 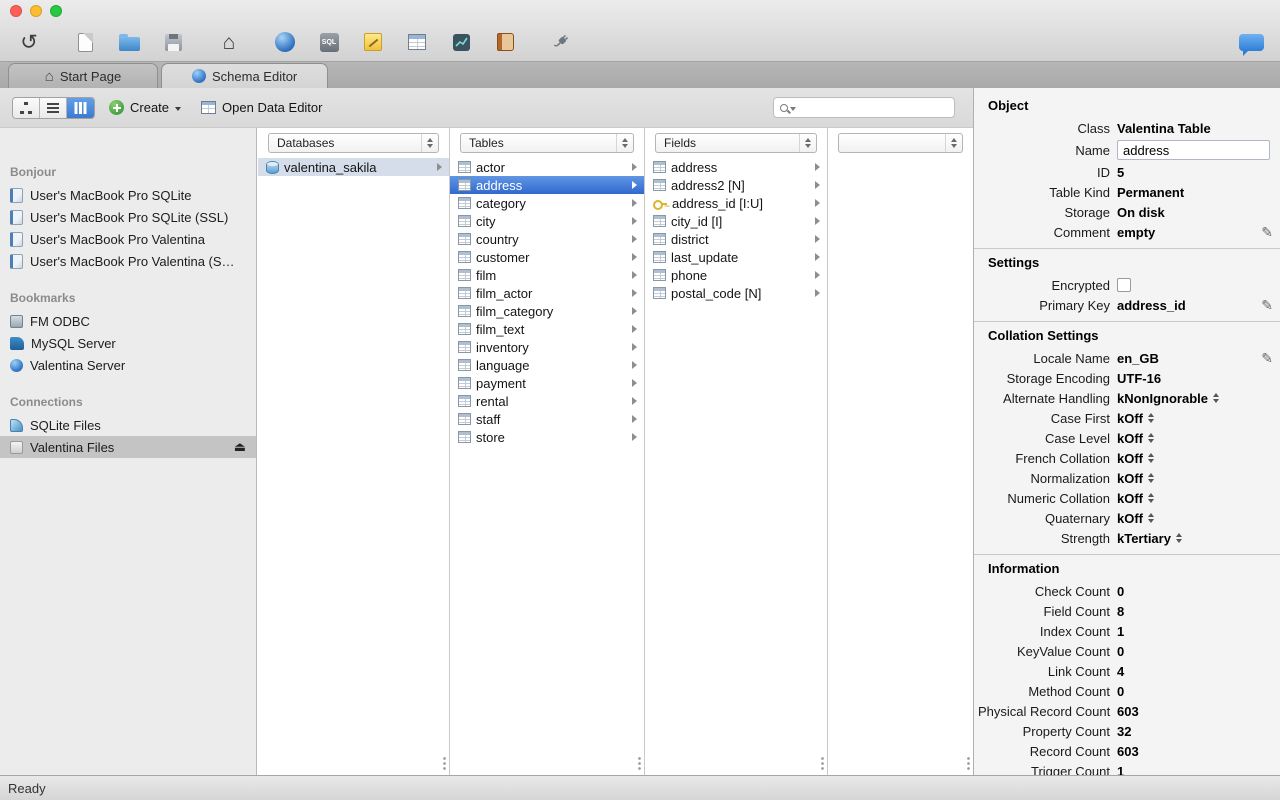 I want to click on table-list-item: country, so click(x=547, y=239).